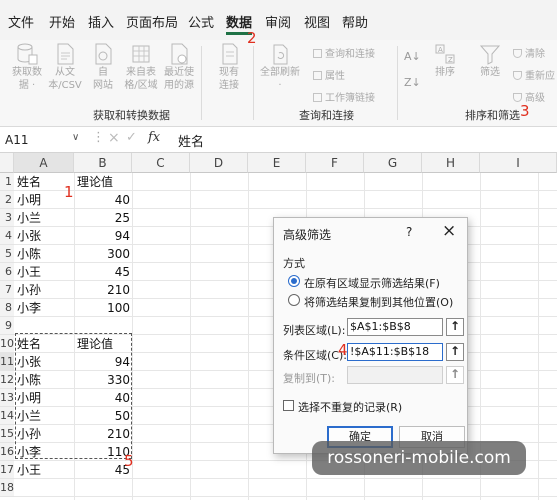 The width and height of the screenshot is (557, 500). What do you see at coordinates (29, 200) in the screenshot?
I see `table1-cell-name: 小明` at bounding box center [29, 200].